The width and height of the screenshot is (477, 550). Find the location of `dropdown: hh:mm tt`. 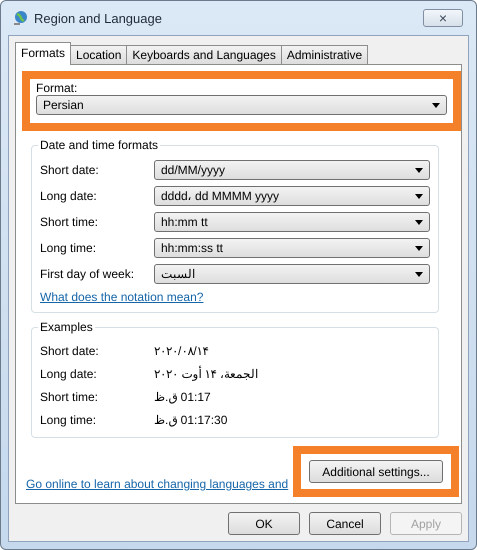

dropdown: hh:mm tt is located at coordinates (292, 222).